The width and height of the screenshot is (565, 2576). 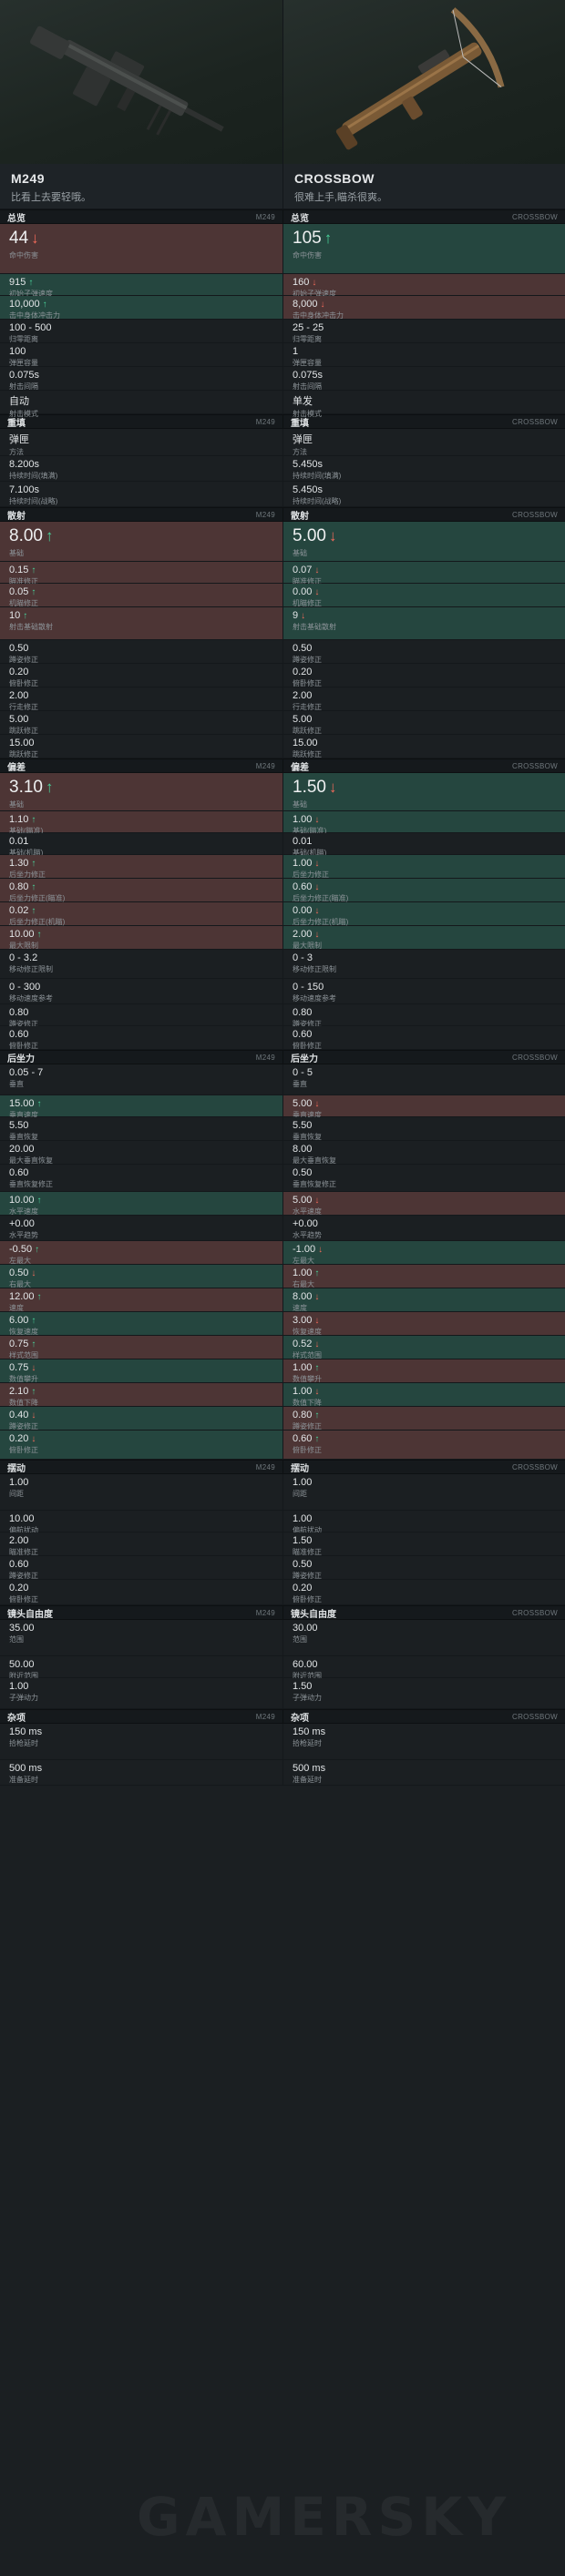 What do you see at coordinates (19, 1565) in the screenshot?
I see `stat-value-text: 0.60` at bounding box center [19, 1565].